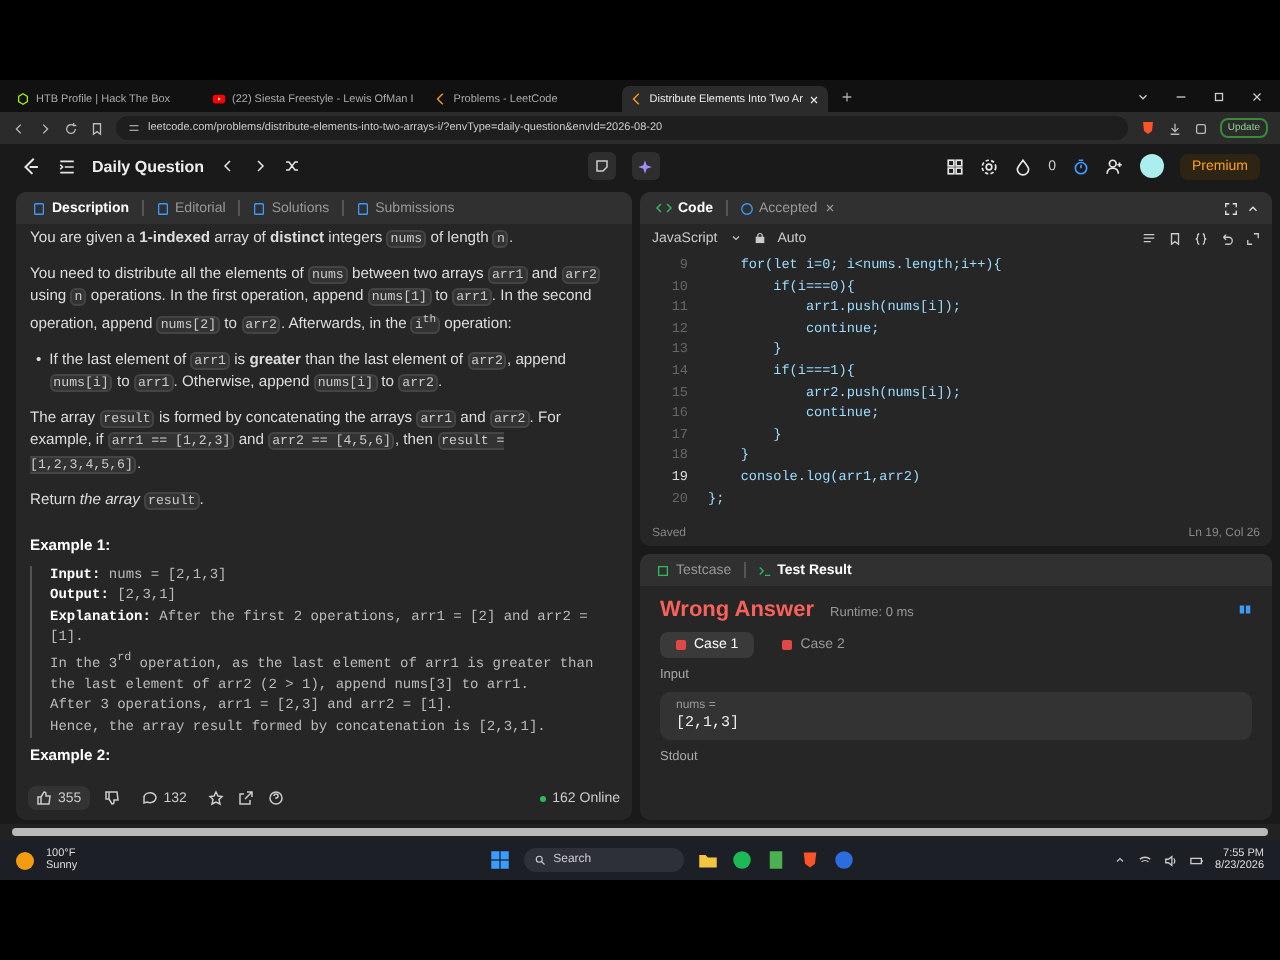 Image resolution: width=1280 pixels, height=960 pixels. I want to click on thumbs-down-icon, so click(111, 798).